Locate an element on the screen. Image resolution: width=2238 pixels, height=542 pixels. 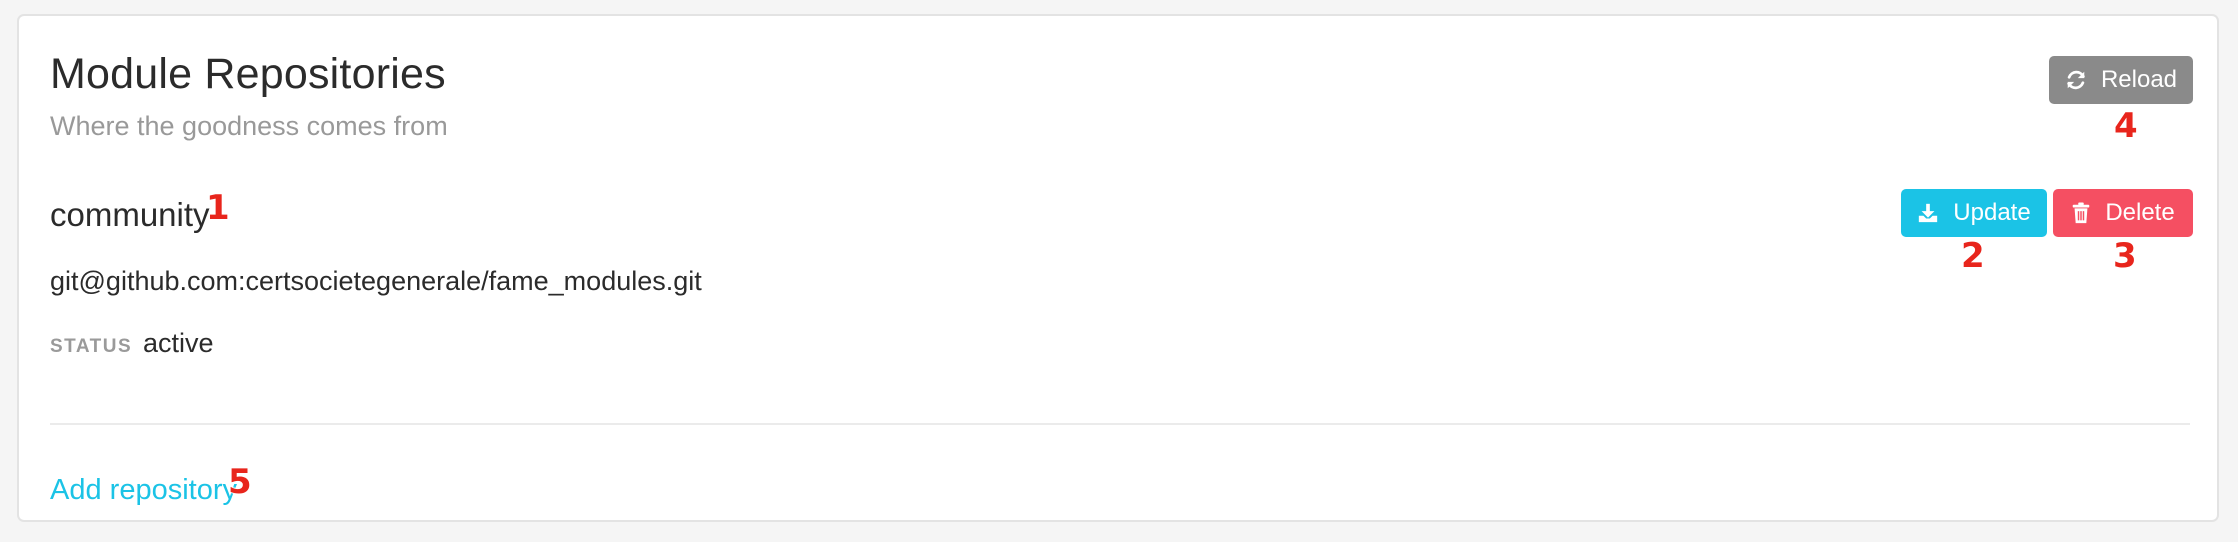
add-repository-link: Add repository is located at coordinates (143, 490).